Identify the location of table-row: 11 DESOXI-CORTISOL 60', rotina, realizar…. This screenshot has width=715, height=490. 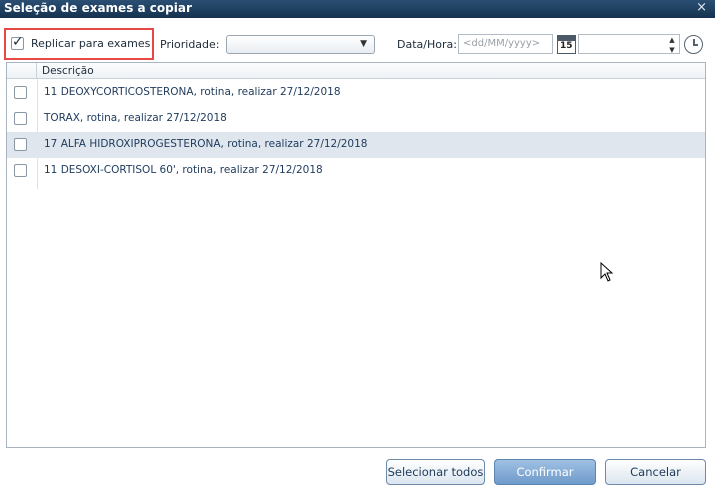
(356, 171).